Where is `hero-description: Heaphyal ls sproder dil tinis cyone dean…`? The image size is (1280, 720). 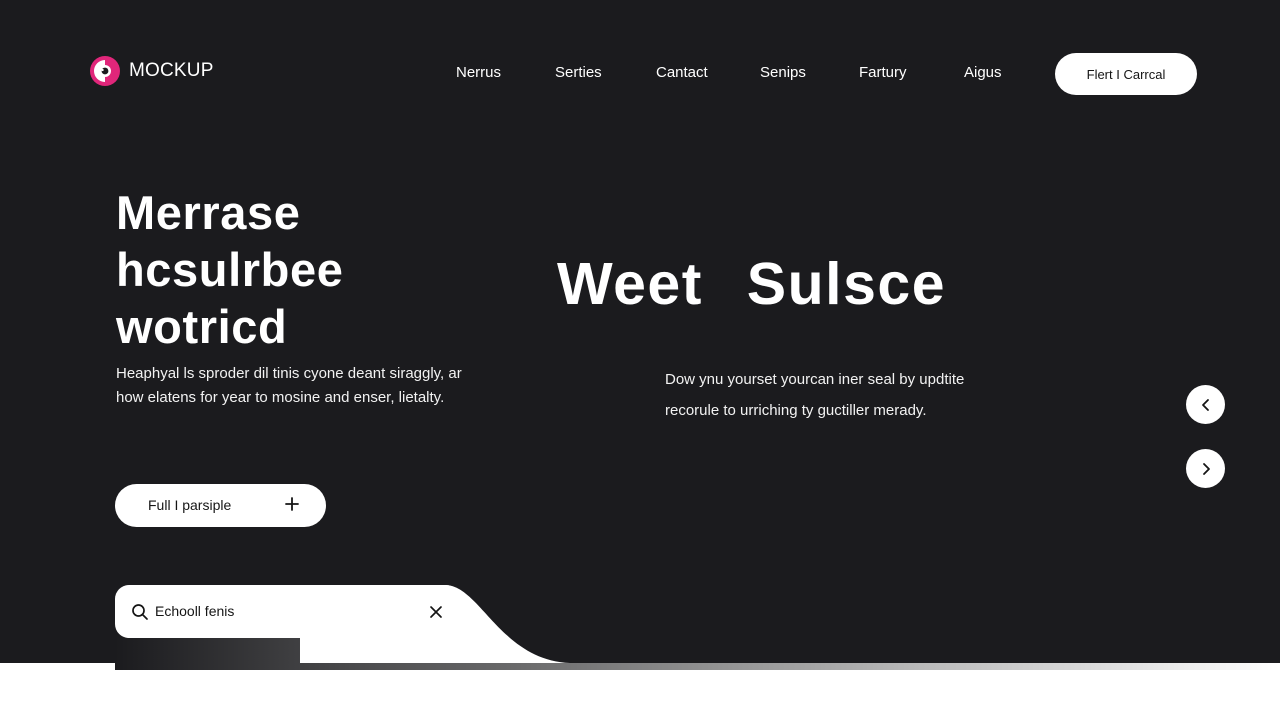
hero-description: Heaphyal ls sproder dil tinis cyone dean… is located at coordinates (306, 386).